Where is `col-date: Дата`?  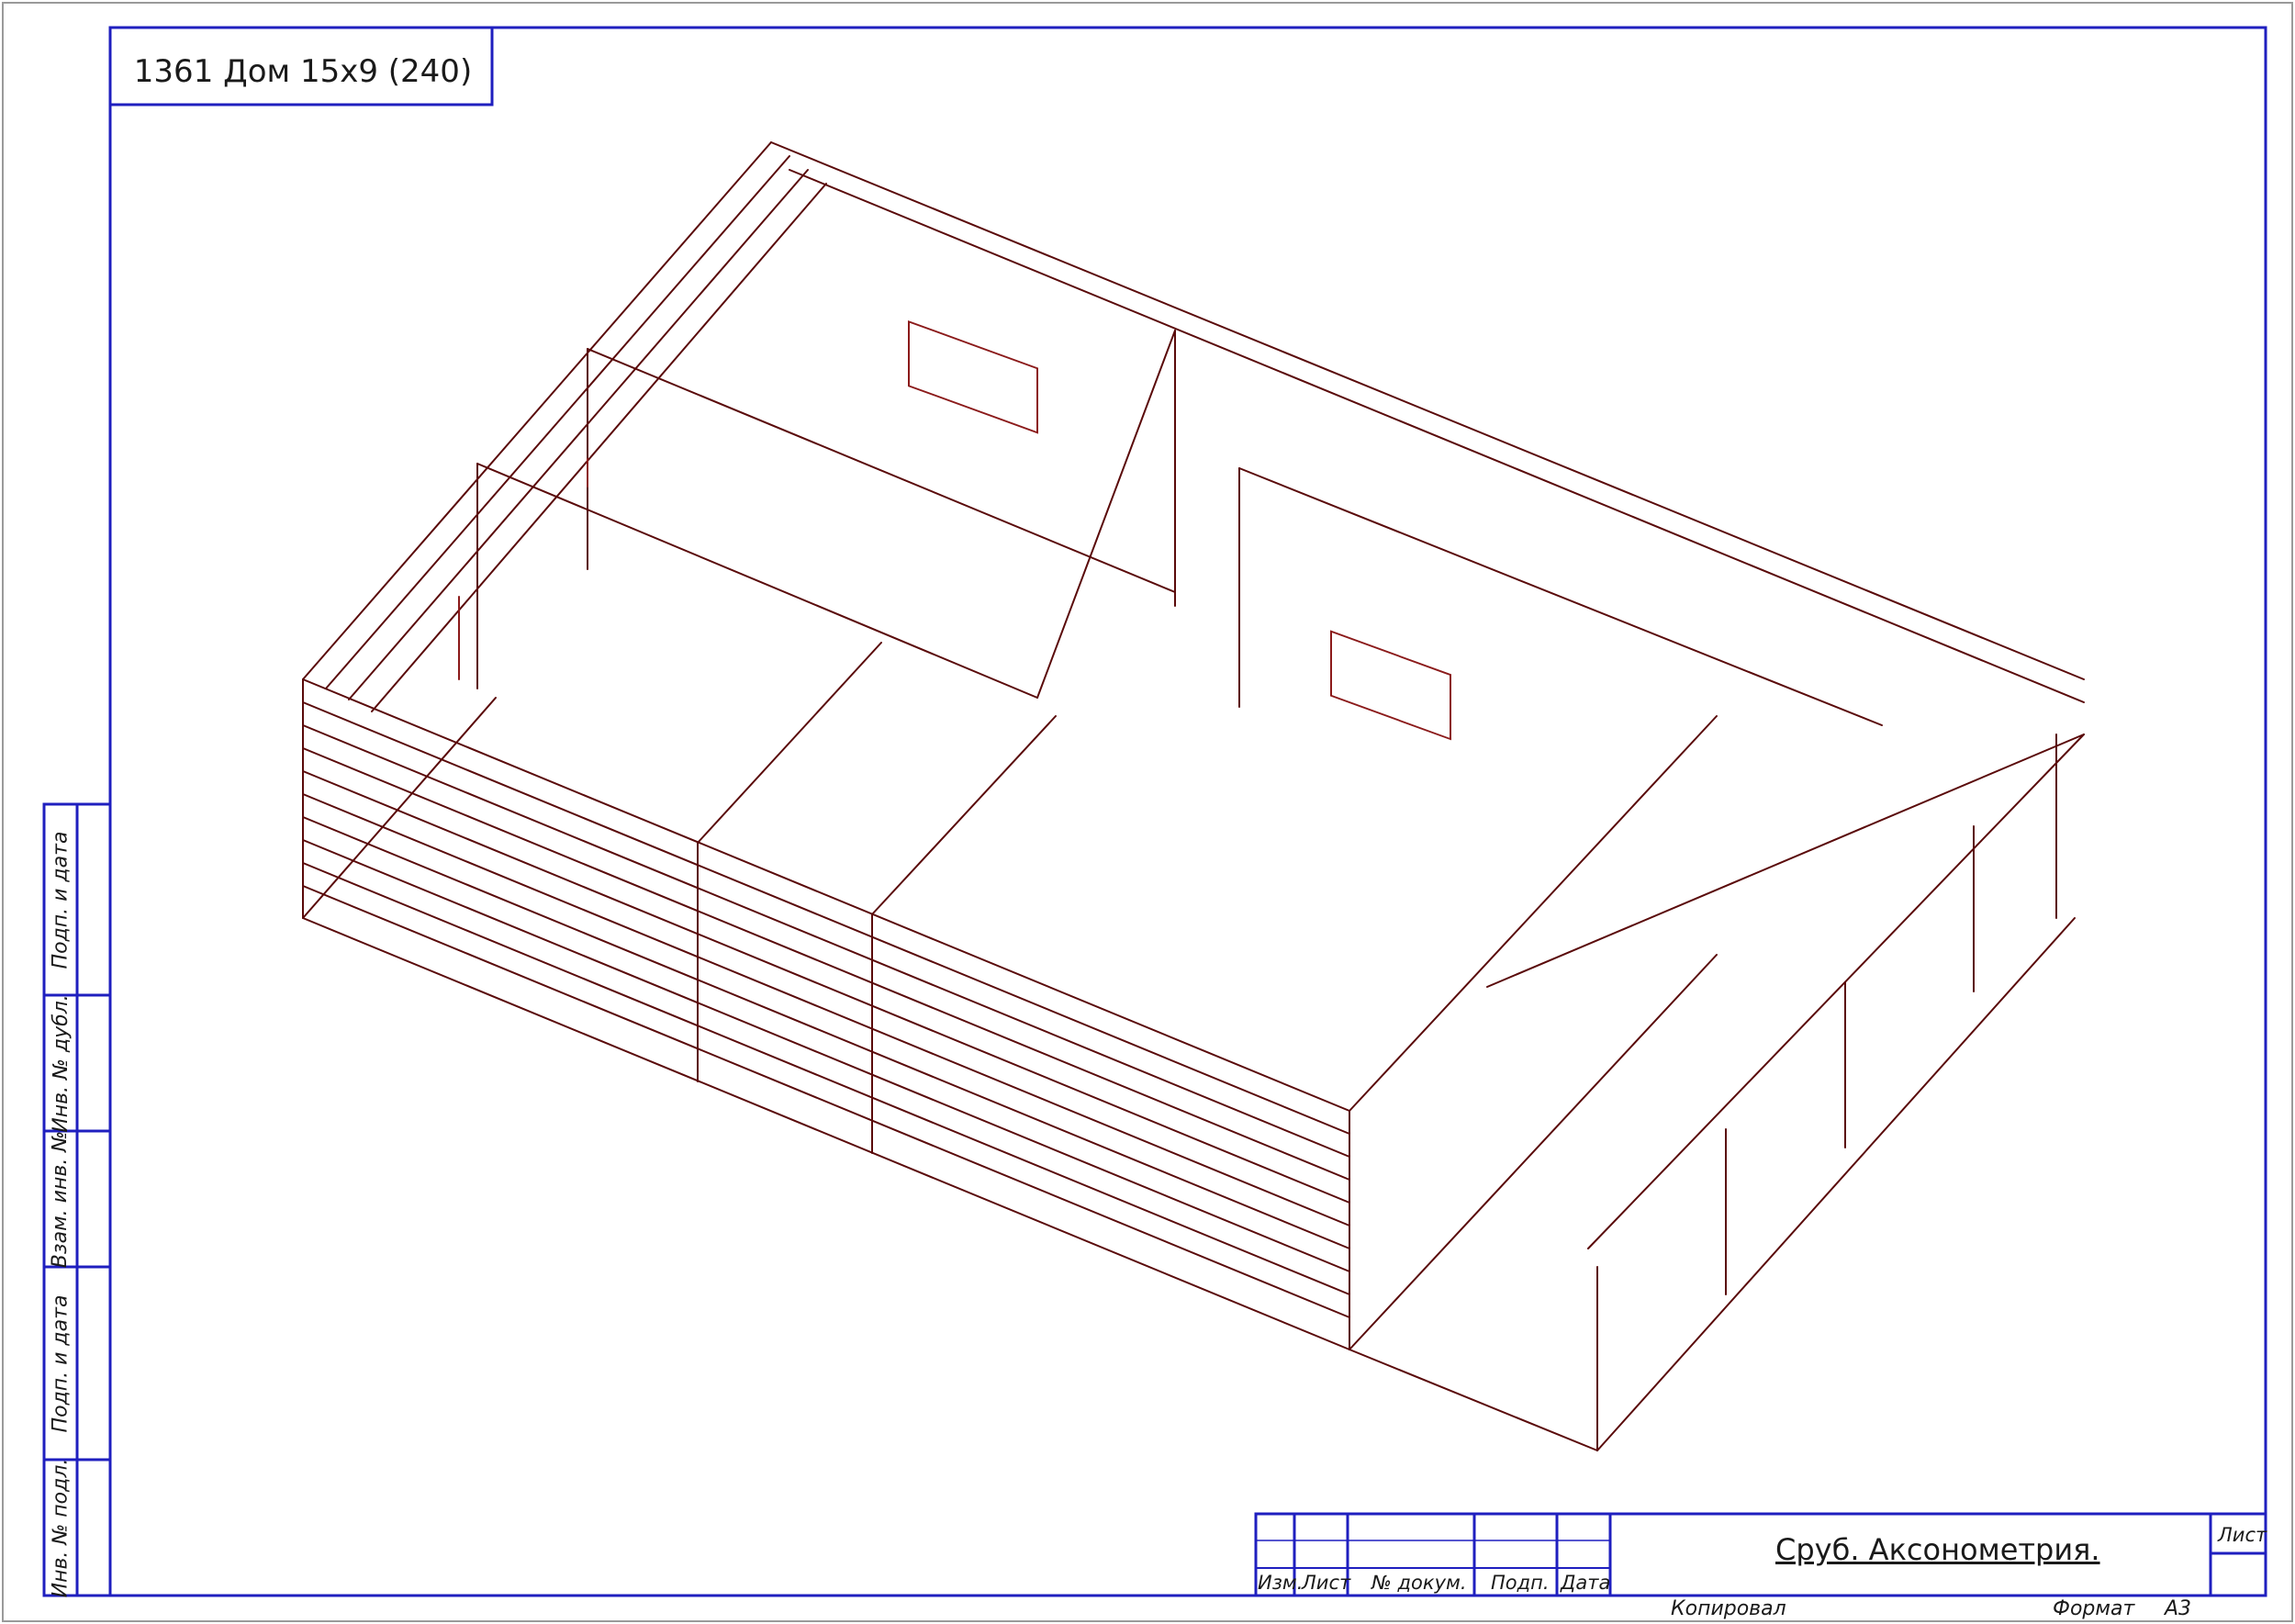
col-date: Дата is located at coordinates (1586, 1583).